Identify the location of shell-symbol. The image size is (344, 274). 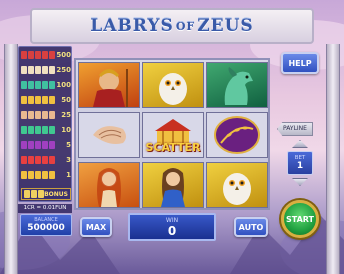
(109, 135).